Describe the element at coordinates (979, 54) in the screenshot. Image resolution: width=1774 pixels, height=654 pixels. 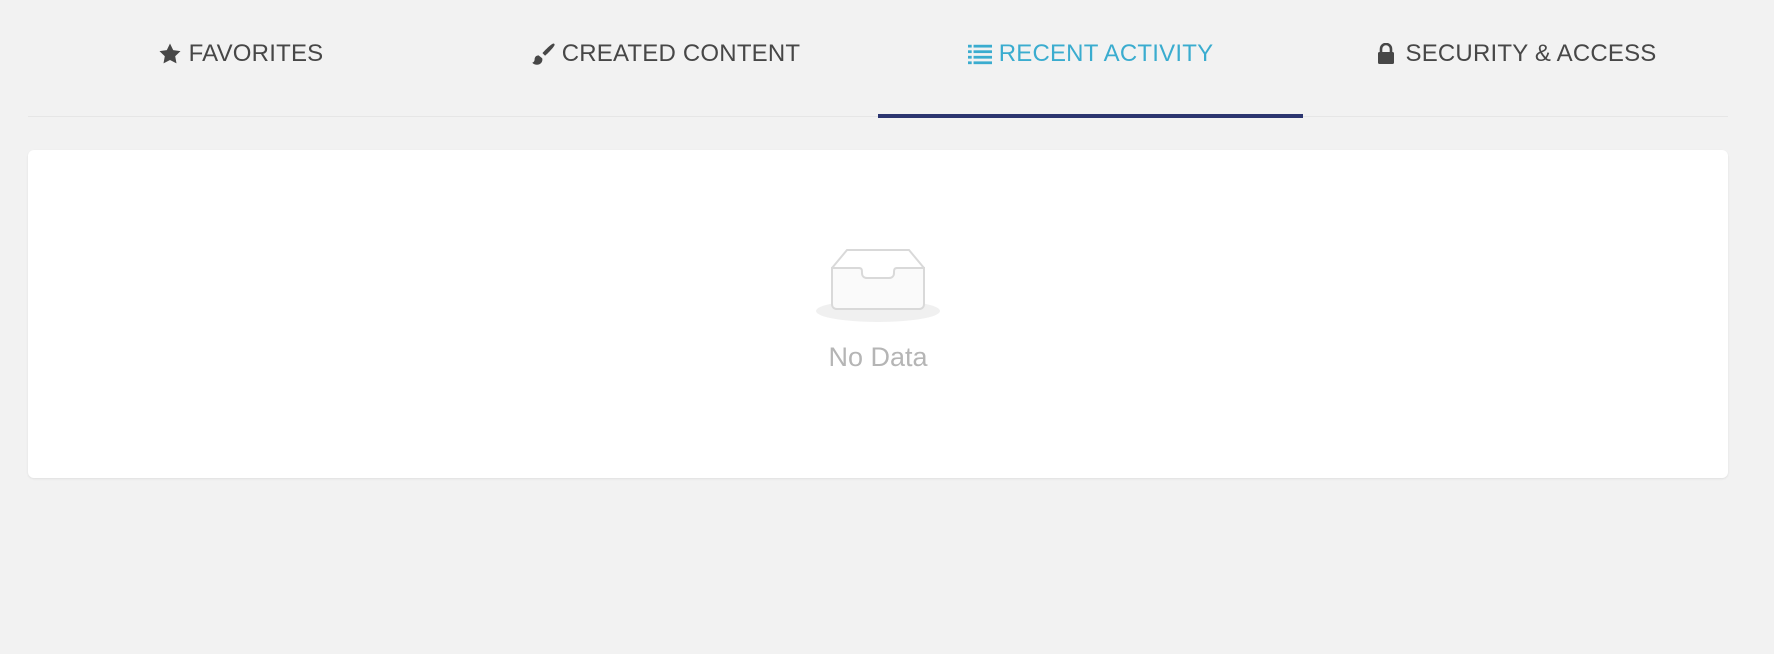
I see `list-icon` at that location.